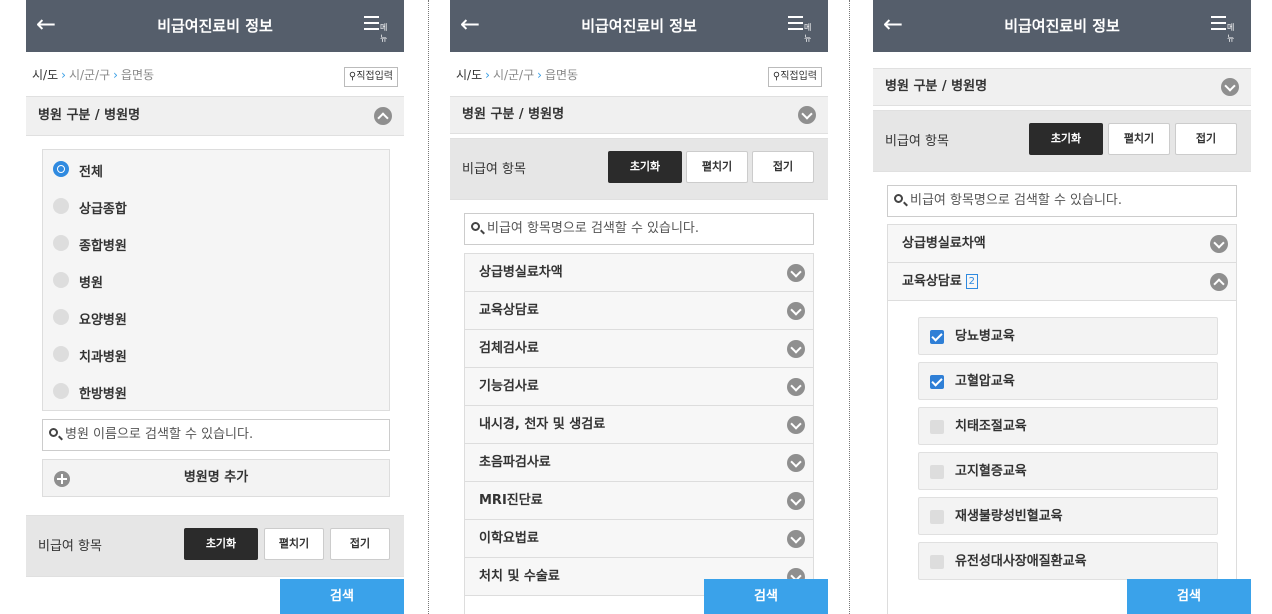 This screenshot has width=1272, height=614. What do you see at coordinates (1068, 426) in the screenshot?
I see `checkbox-item: 치태조절교육` at bounding box center [1068, 426].